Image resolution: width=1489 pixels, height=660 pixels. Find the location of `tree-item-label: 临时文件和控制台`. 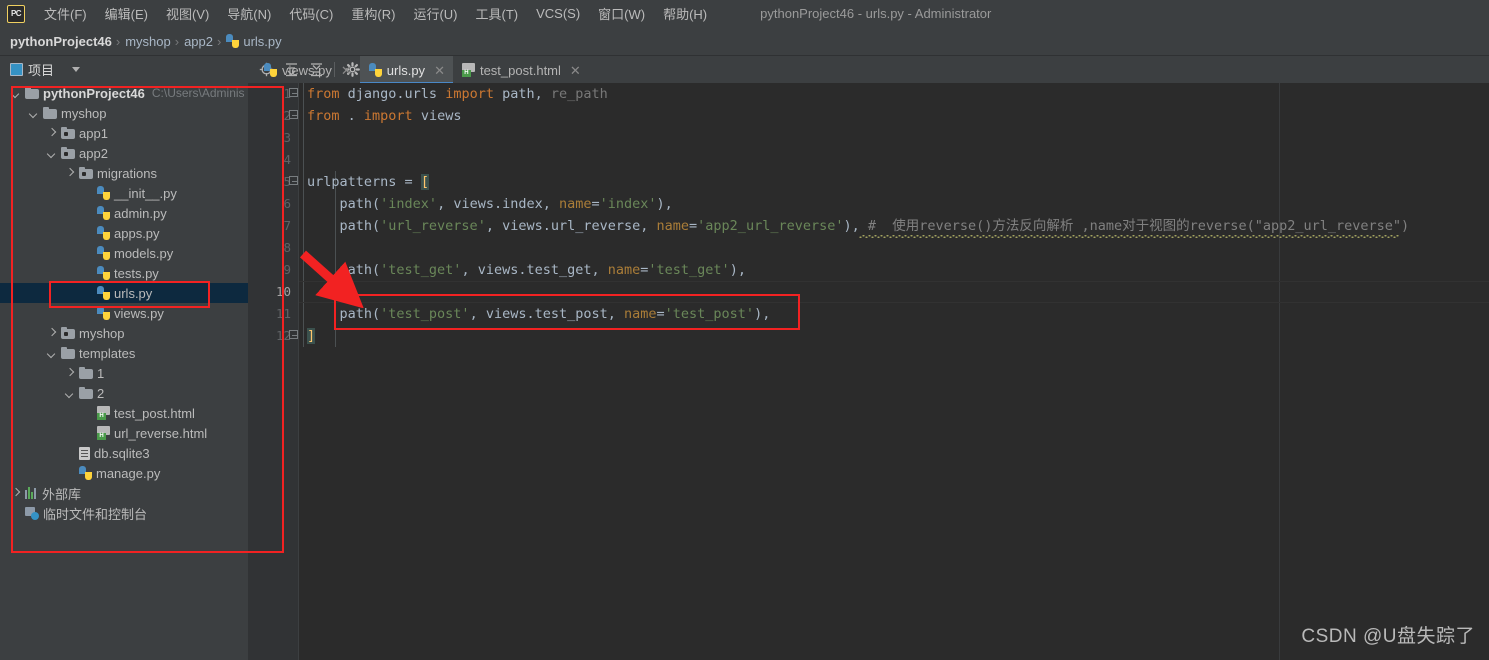

tree-item-label: 临时文件和控制台 is located at coordinates (95, 514).